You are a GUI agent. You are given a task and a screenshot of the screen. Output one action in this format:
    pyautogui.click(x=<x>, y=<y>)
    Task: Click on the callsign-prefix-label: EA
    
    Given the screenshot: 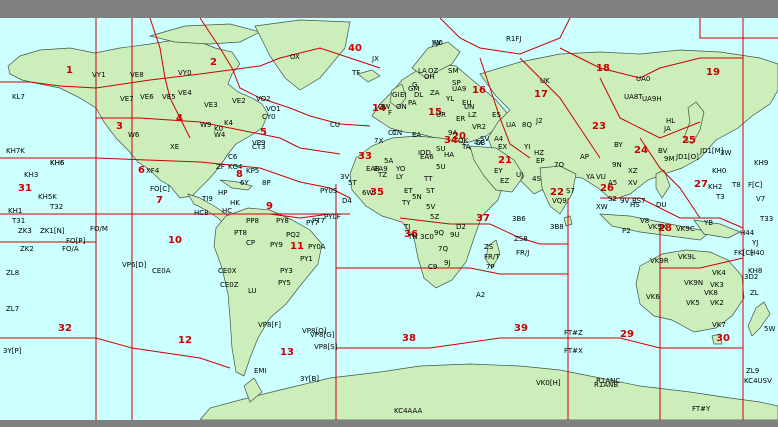 What is the action you would take?
    pyautogui.click(x=417, y=135)
    